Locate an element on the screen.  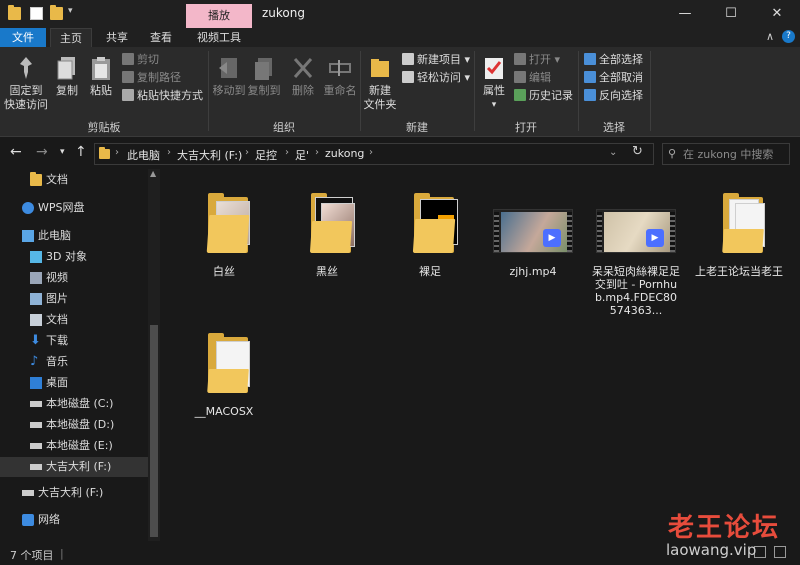
nav-item-label: 音乐 is located at coordinates (57, 361).